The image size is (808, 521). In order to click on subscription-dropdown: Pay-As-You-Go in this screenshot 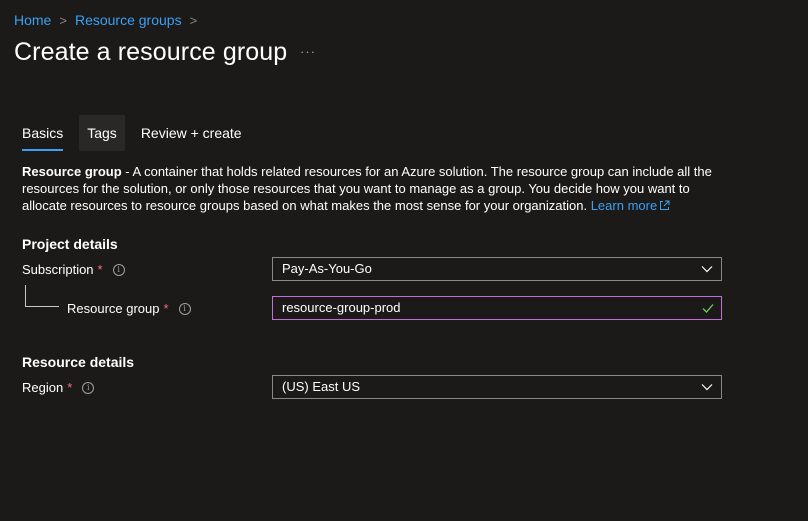, I will do `click(497, 269)`.